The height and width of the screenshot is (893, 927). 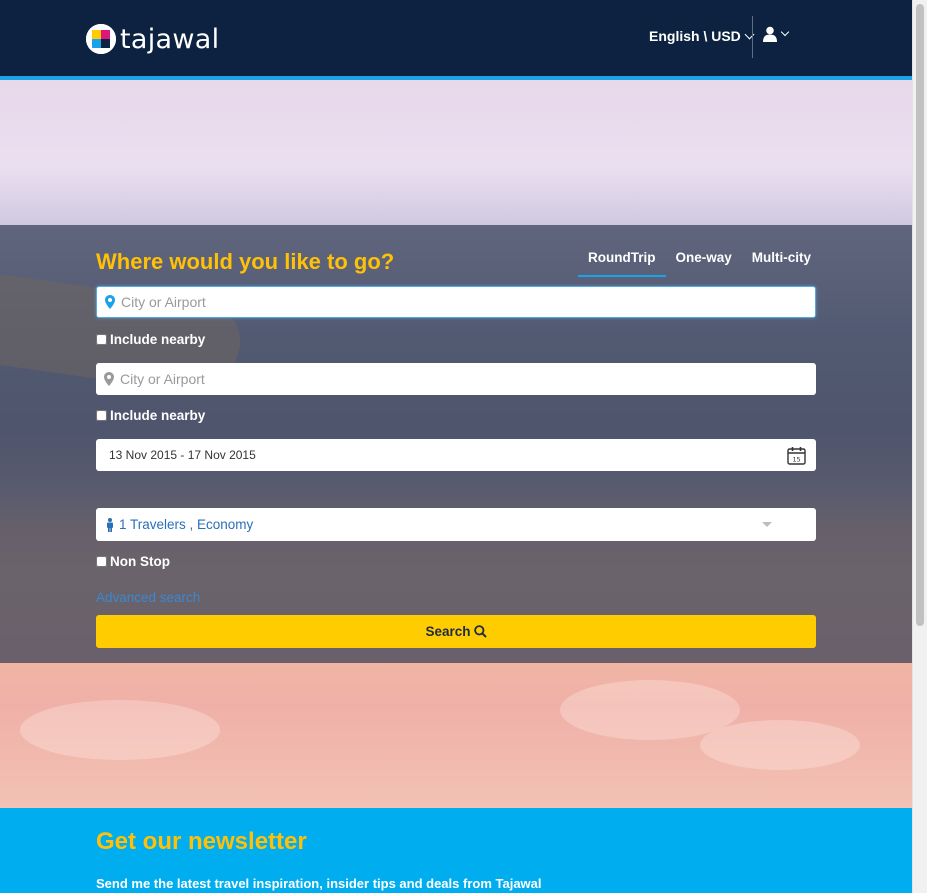 What do you see at coordinates (695, 36) in the screenshot?
I see `language-currency-label: English \ USD` at bounding box center [695, 36].